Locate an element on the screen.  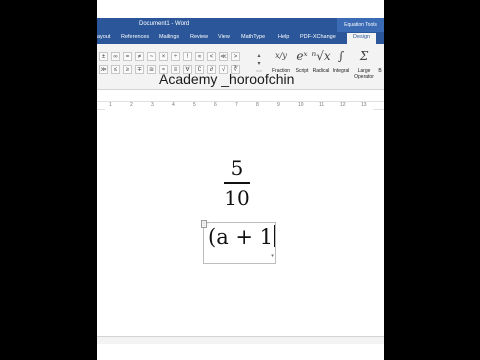
symbol-equals: = is located at coordinates (127, 56).